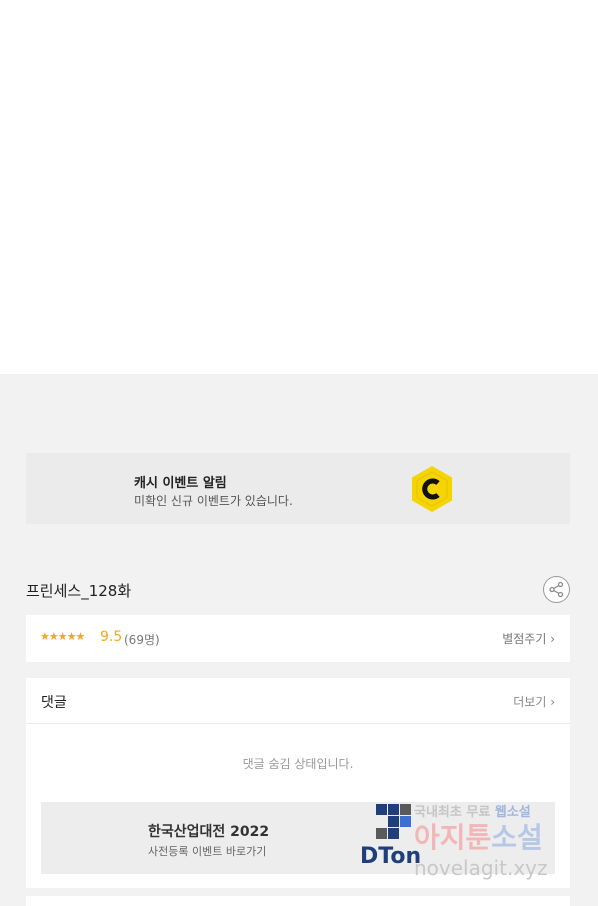  What do you see at coordinates (209, 832) in the screenshot?
I see `ad-title: 한국산업대전 2022` at bounding box center [209, 832].